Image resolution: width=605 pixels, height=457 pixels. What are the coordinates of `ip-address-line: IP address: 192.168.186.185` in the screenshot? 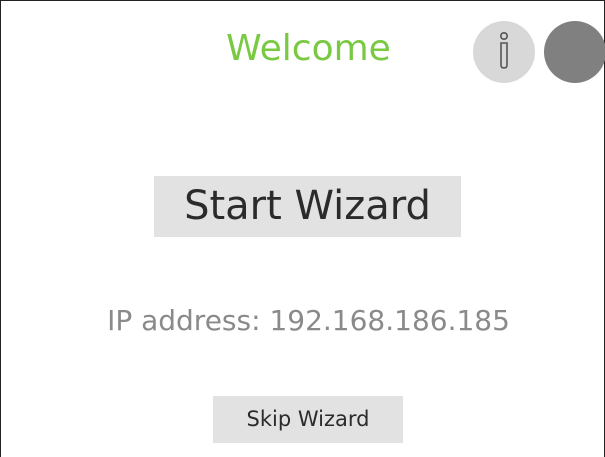 It's located at (303, 321).